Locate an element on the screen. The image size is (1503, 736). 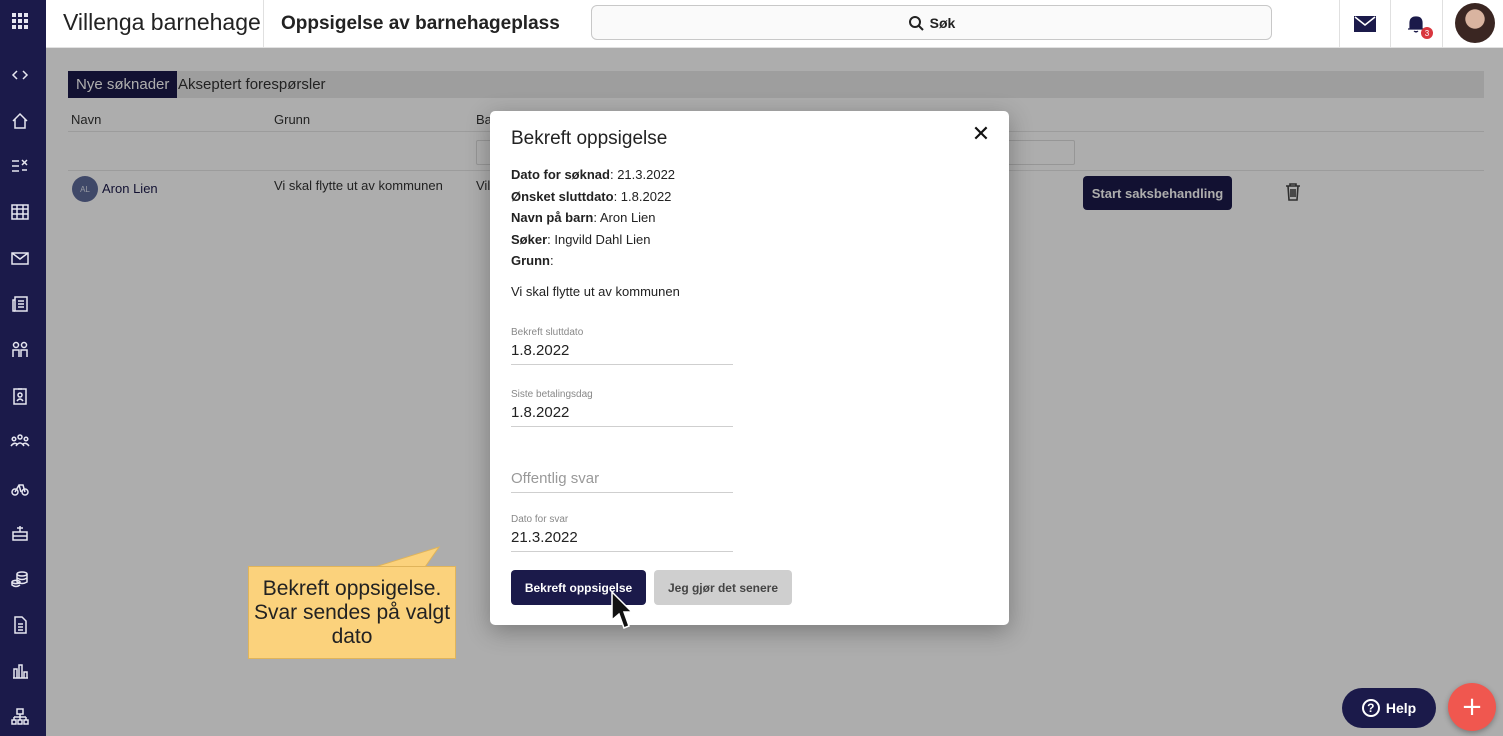
search-bar: Søk is located at coordinates (931, 22).